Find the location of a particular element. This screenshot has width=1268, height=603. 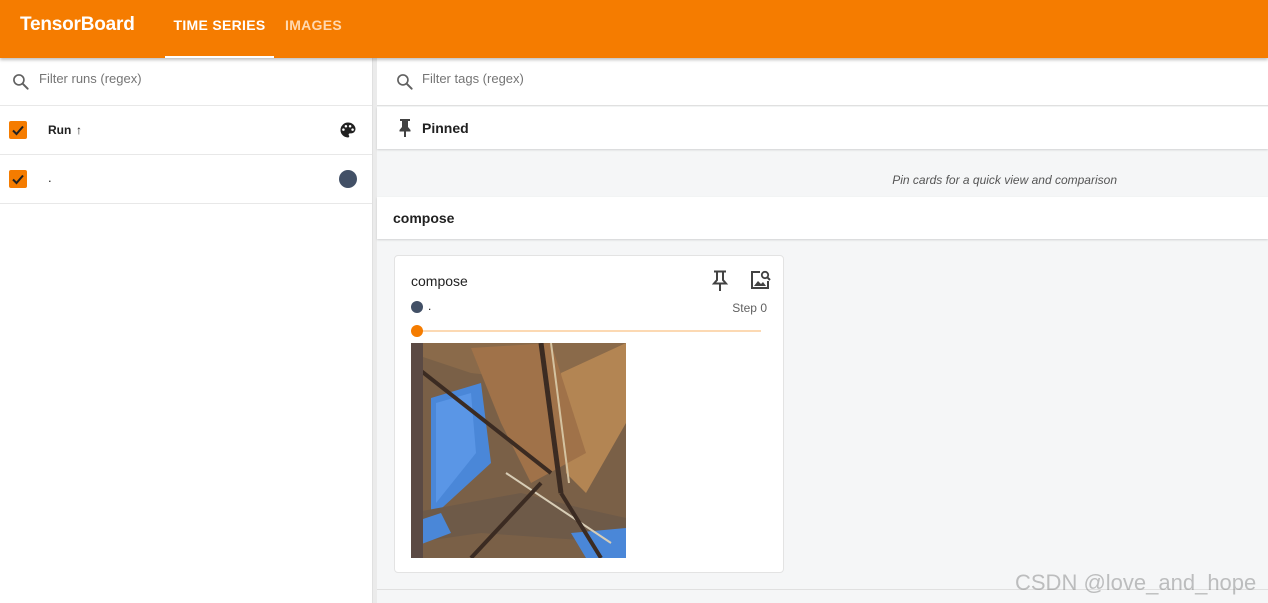

app-title: TensorBoard is located at coordinates (77, 25).